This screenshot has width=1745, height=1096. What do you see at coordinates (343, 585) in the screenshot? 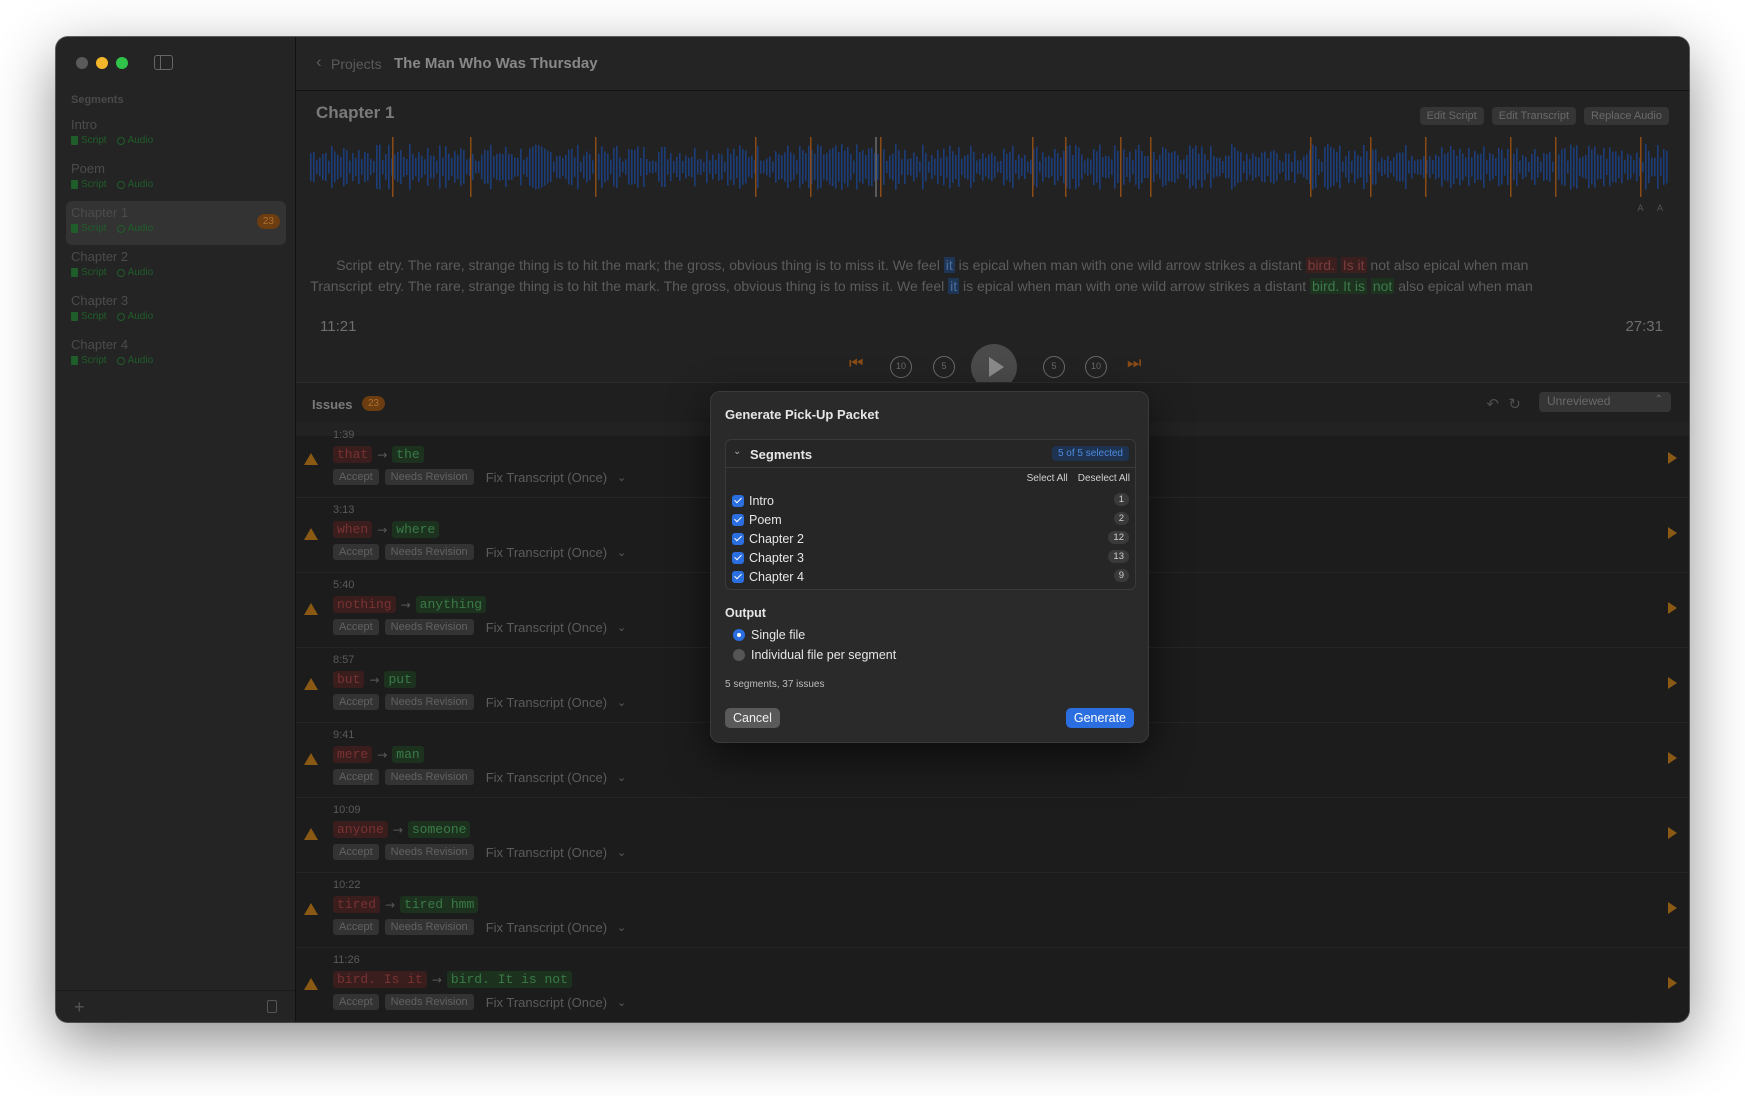
I see `issue-time: 5:40` at bounding box center [343, 585].